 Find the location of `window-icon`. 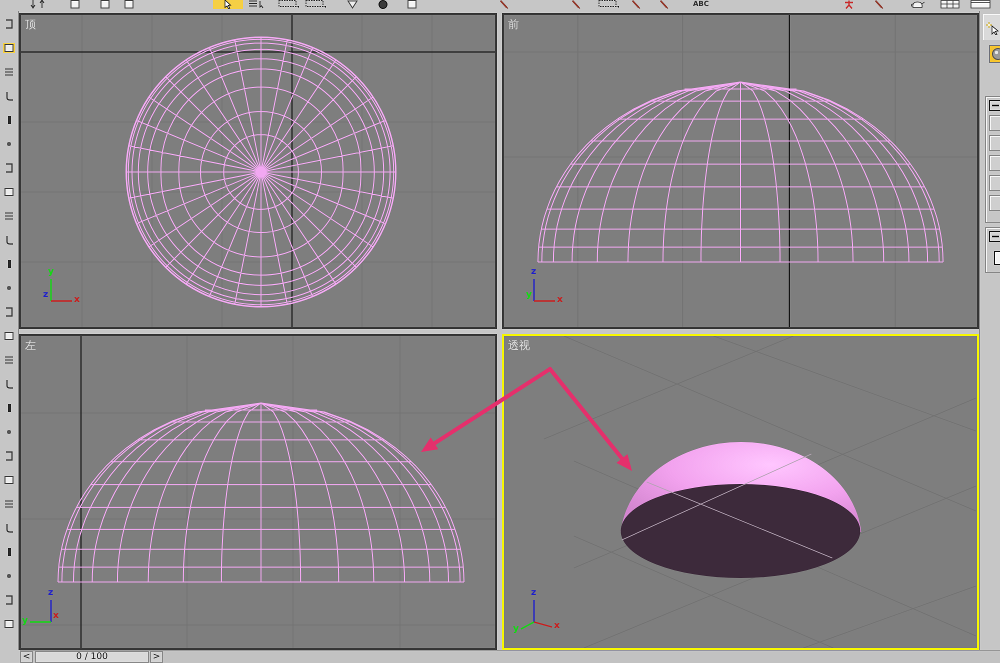

window-icon is located at coordinates (980, 4).